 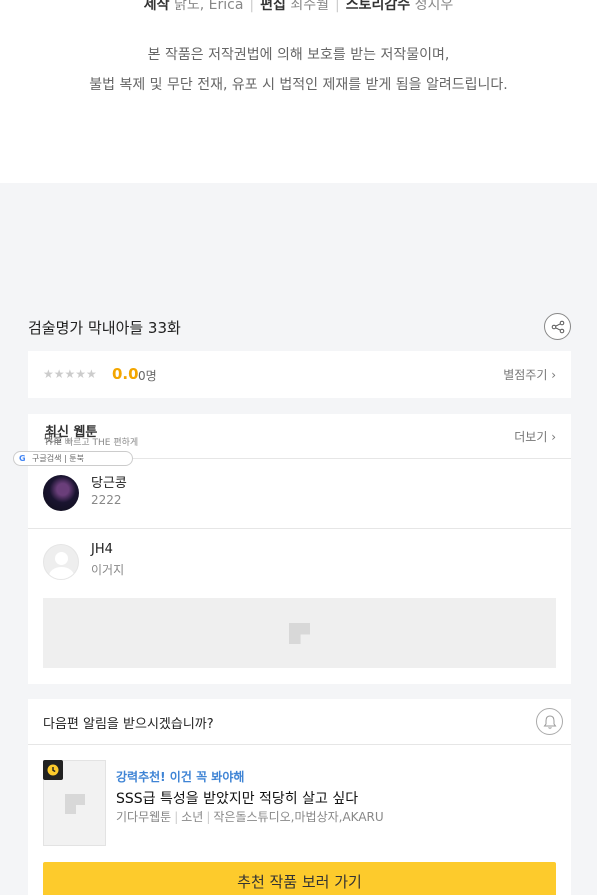 I want to click on share-button, so click(x=557, y=326).